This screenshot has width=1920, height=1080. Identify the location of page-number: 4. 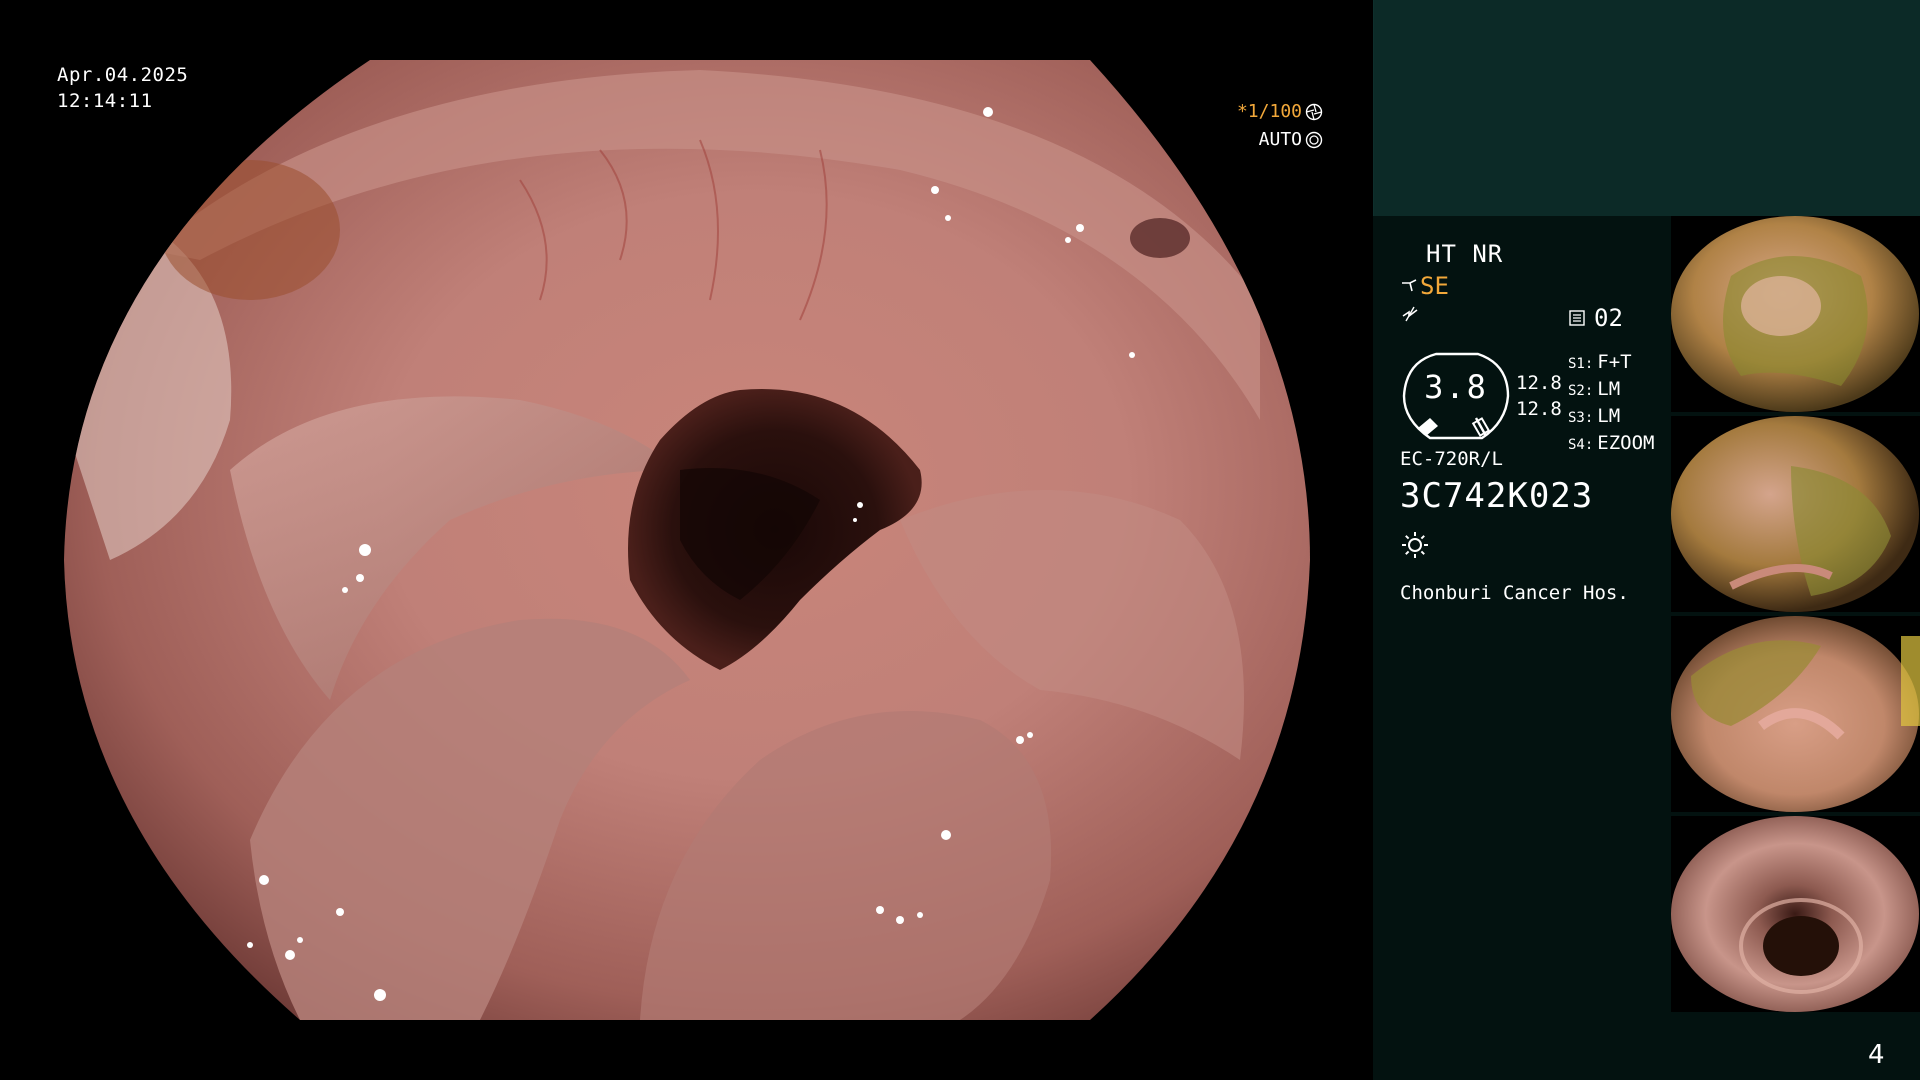
(1876, 1055).